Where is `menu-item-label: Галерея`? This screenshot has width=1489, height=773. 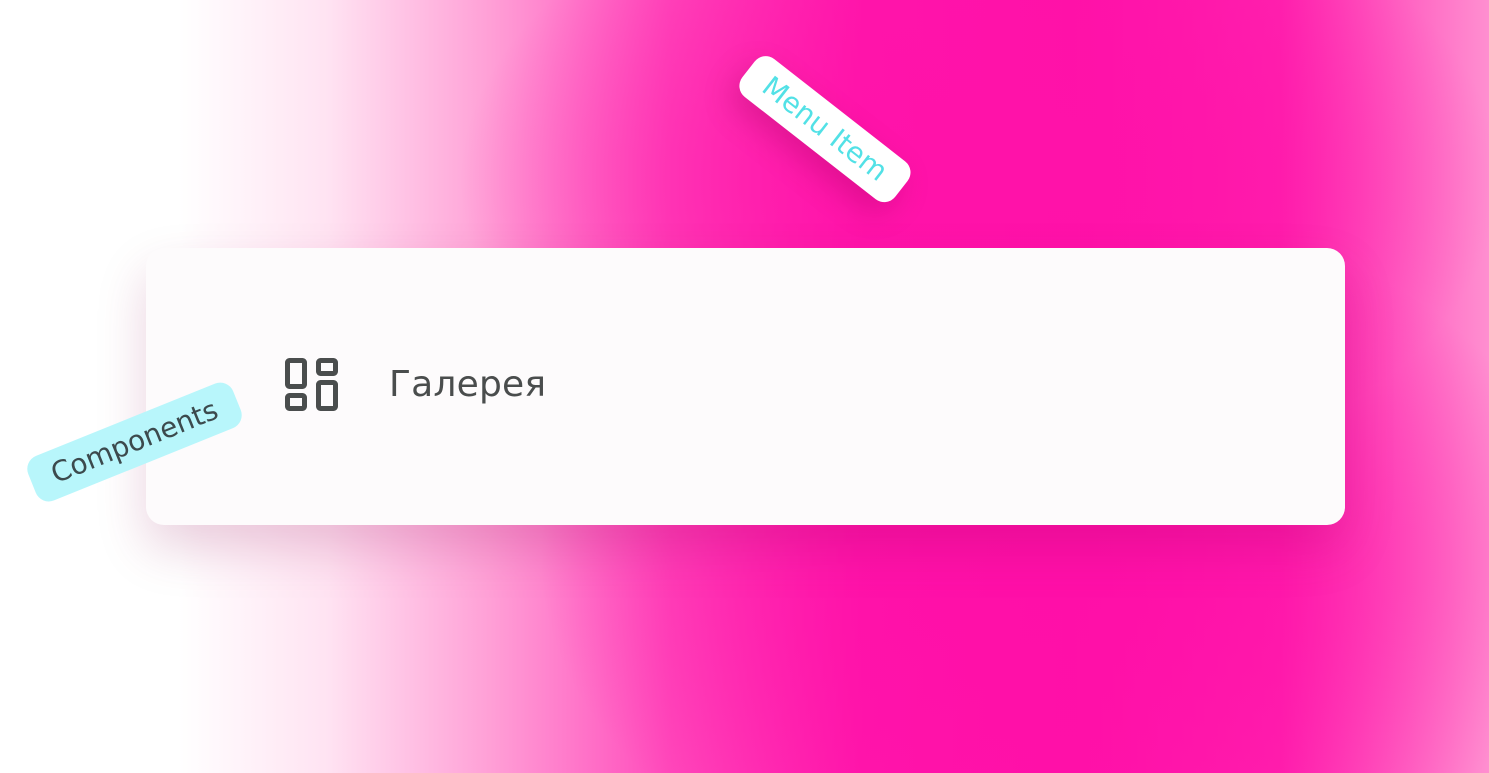 menu-item-label: Галерея is located at coordinates (468, 384).